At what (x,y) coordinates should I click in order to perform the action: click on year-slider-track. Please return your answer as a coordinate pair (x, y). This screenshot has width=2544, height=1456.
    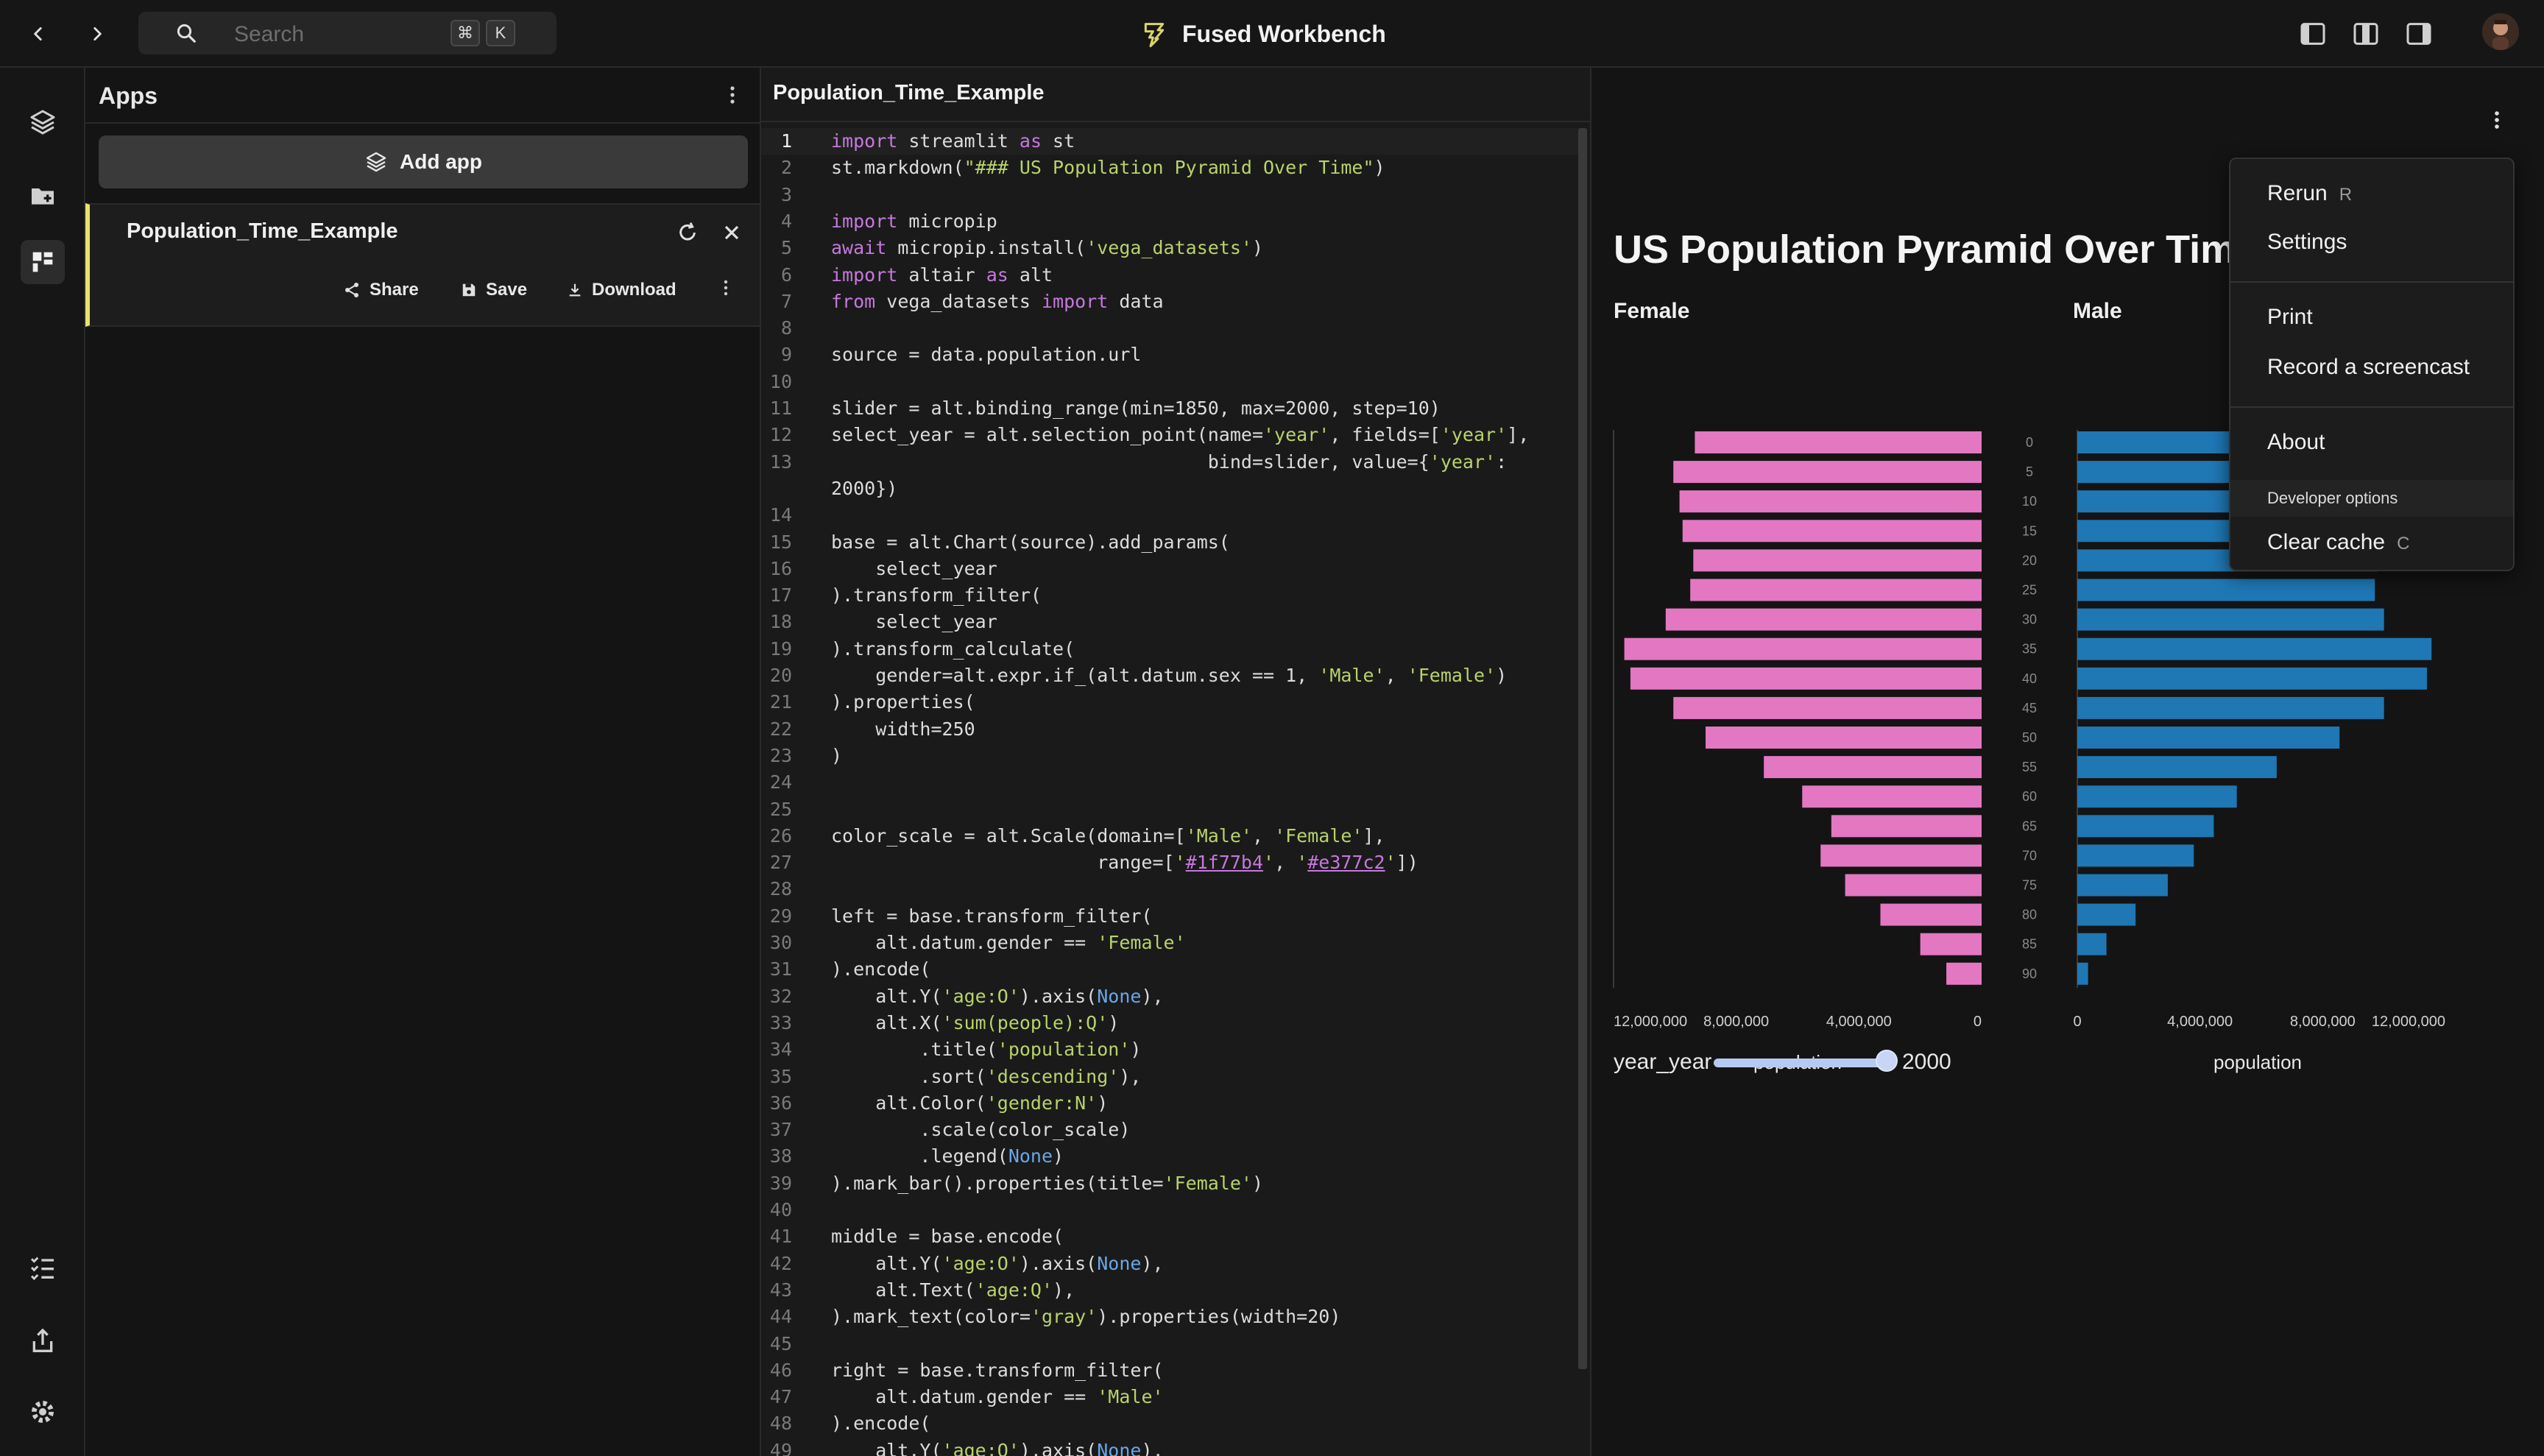
    Looking at the image, I should click on (1800, 1063).